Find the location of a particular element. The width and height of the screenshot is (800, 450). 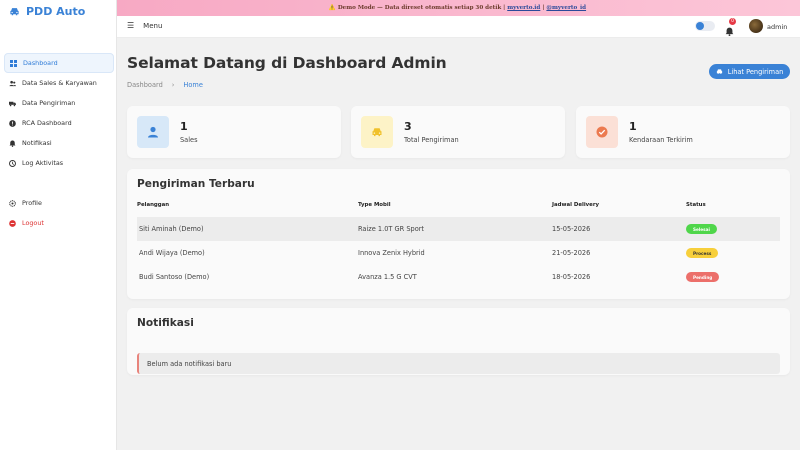

status-badge: Pending is located at coordinates (703, 277).